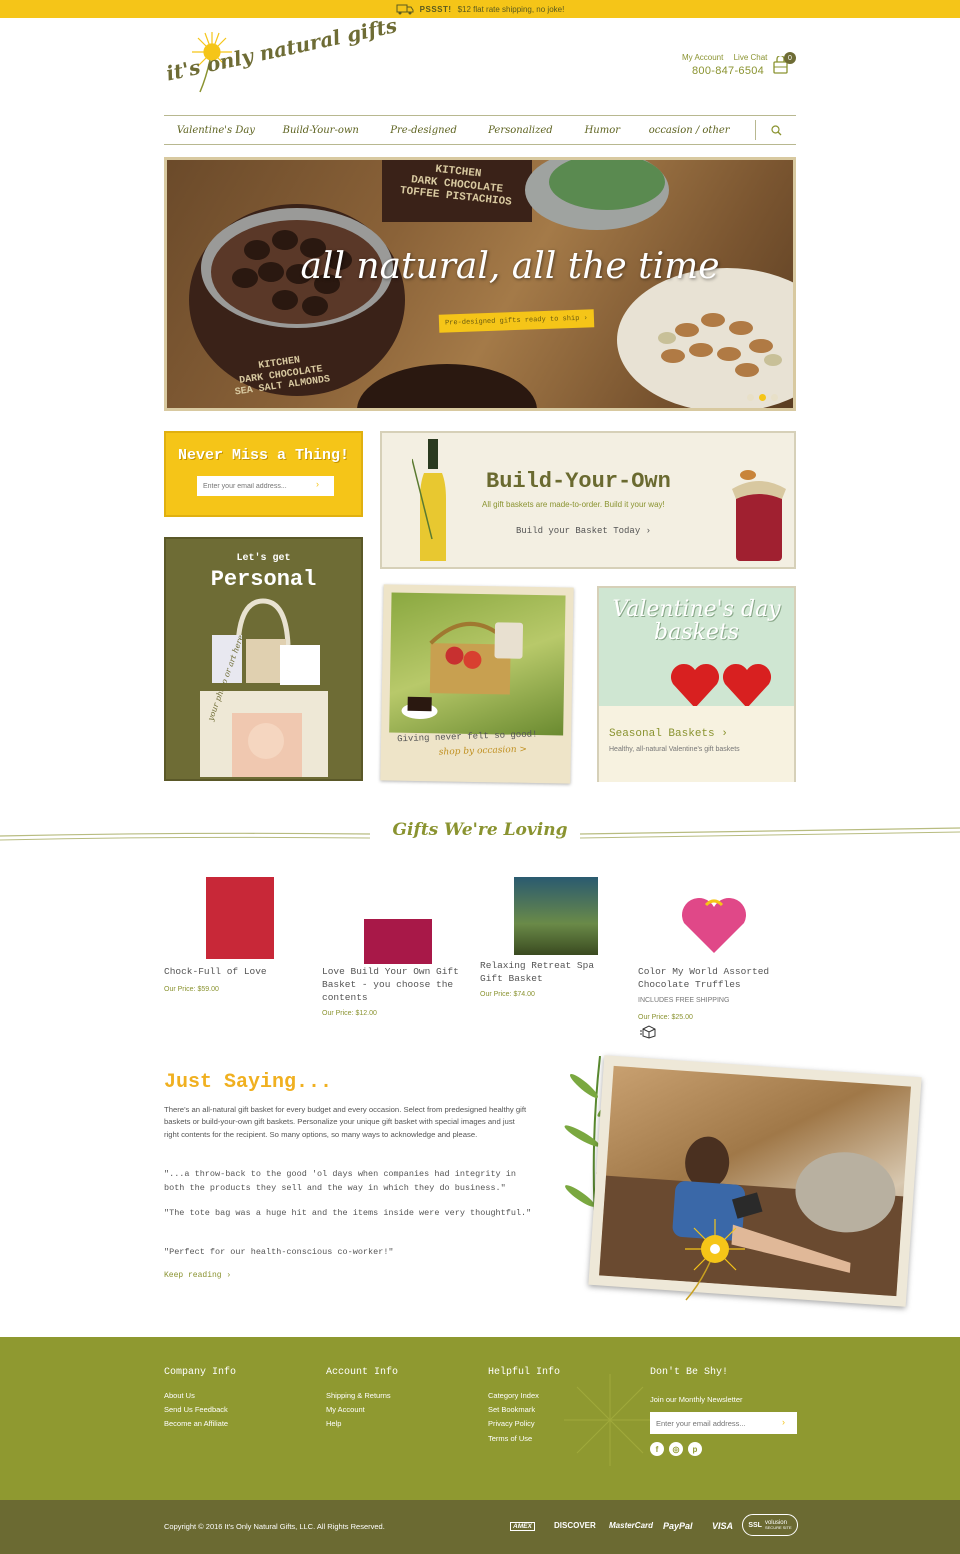 The width and height of the screenshot is (960, 1554). Describe the element at coordinates (728, 71) in the screenshot. I see `phone-number: 800-847-6504` at that location.